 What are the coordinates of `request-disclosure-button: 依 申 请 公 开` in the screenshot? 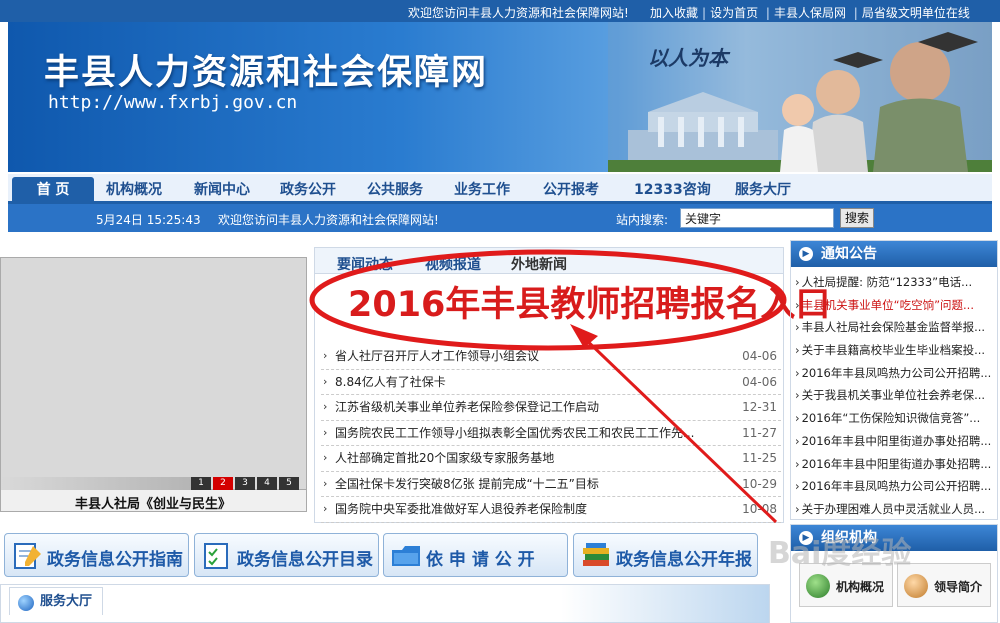 It's located at (475, 555).